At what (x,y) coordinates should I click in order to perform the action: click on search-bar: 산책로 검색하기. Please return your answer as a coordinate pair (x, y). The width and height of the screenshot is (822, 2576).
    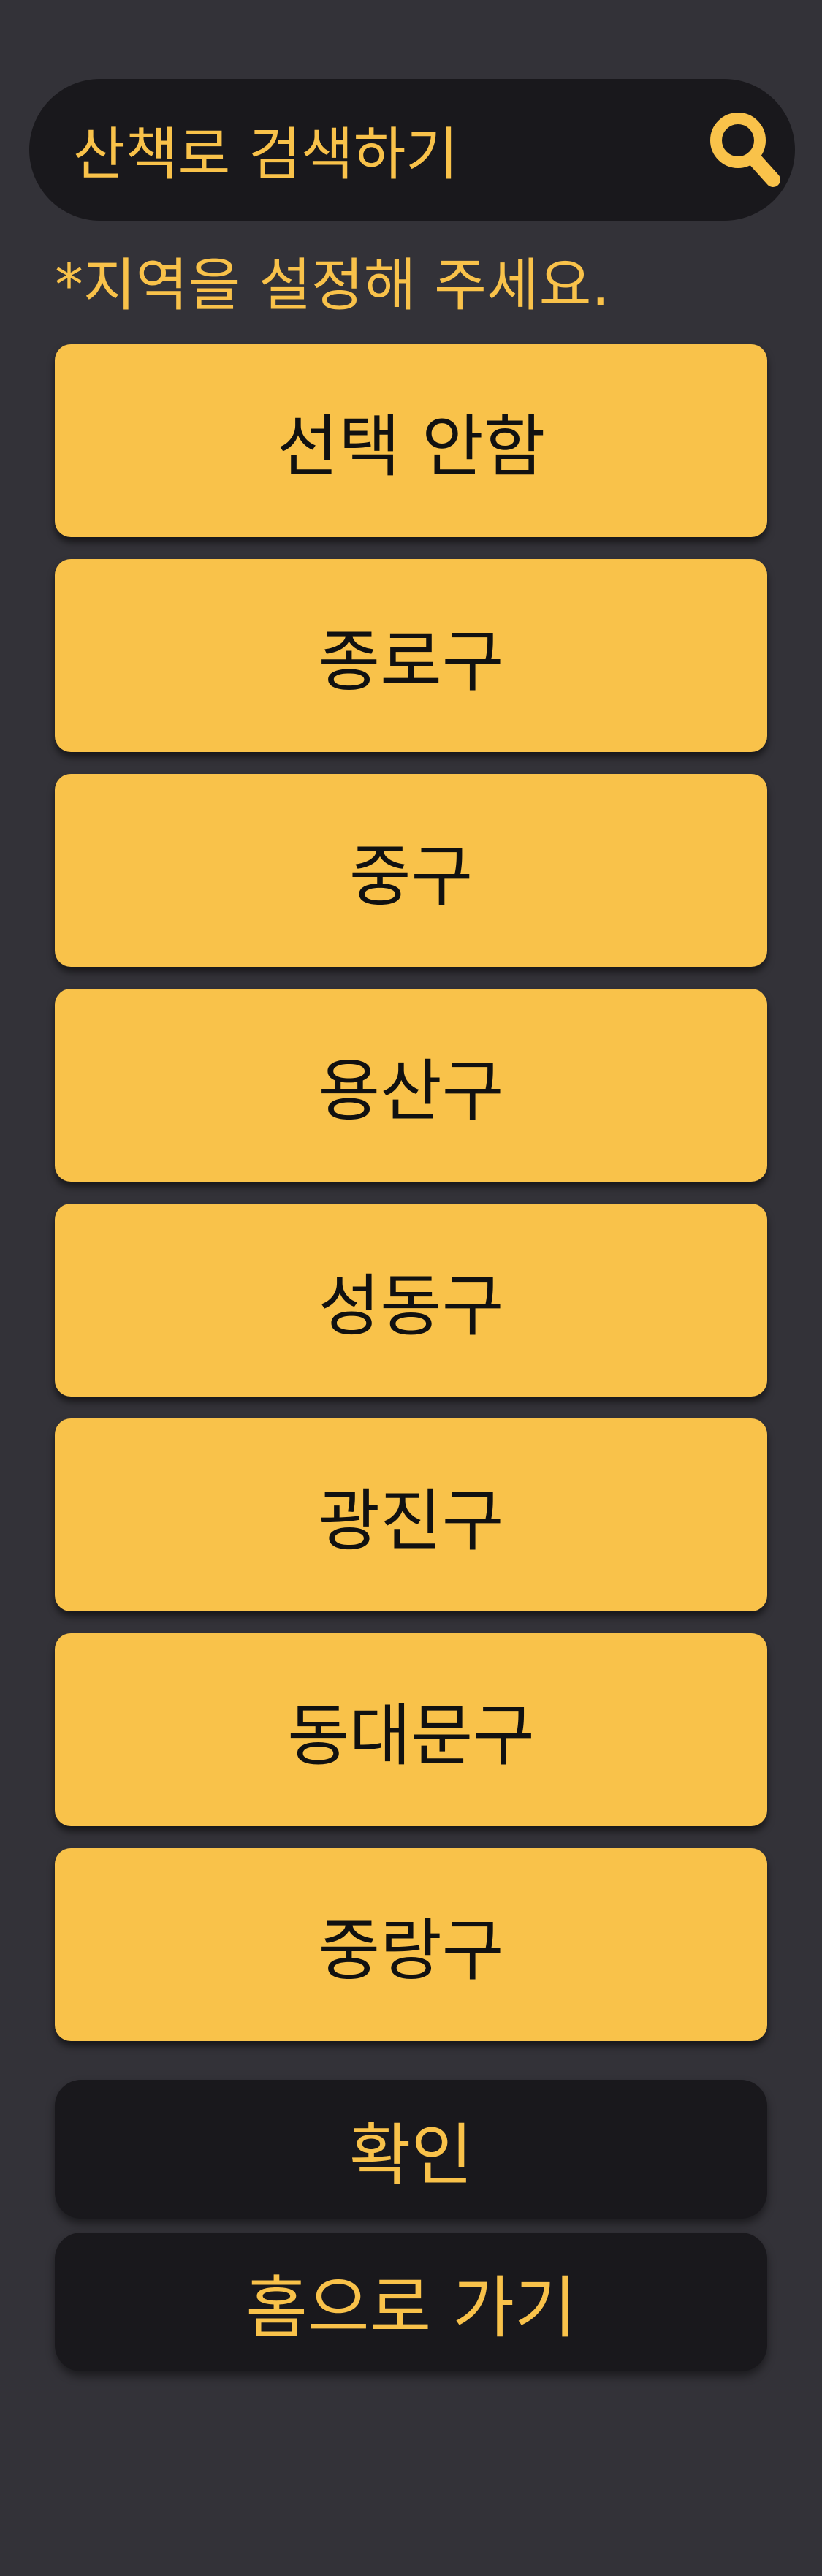
    Looking at the image, I should click on (412, 150).